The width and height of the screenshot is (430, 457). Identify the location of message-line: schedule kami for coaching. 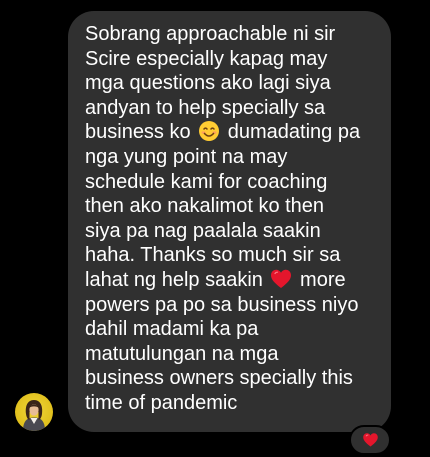
(206, 181).